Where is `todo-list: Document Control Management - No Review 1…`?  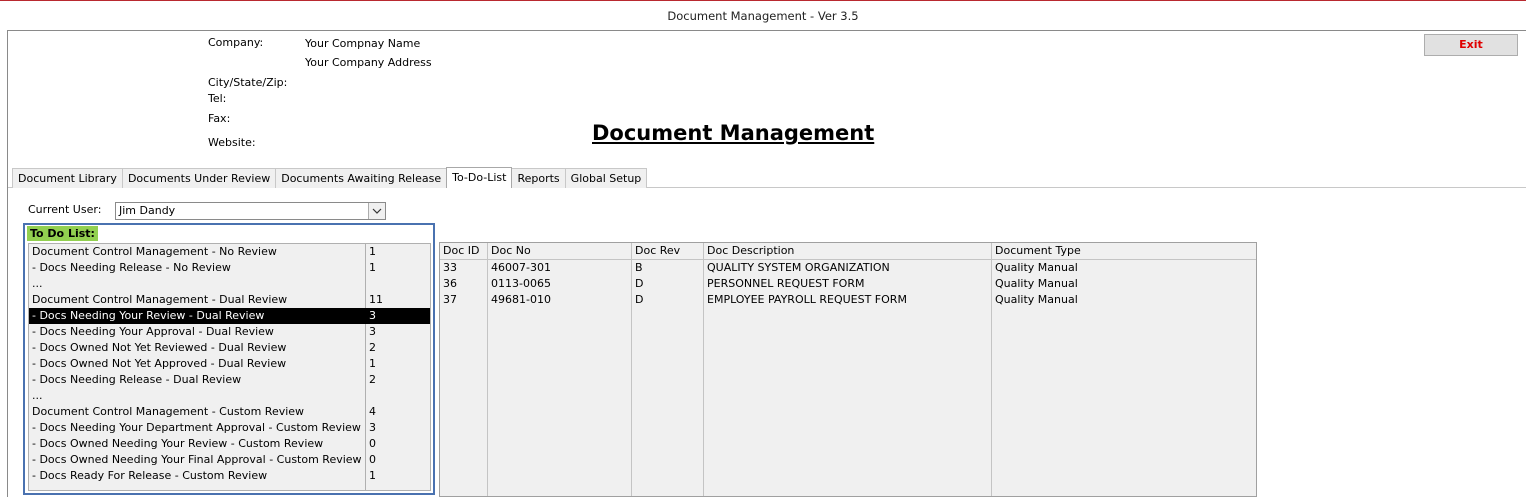
todo-list: Document Control Management - No Review 1… is located at coordinates (229, 367).